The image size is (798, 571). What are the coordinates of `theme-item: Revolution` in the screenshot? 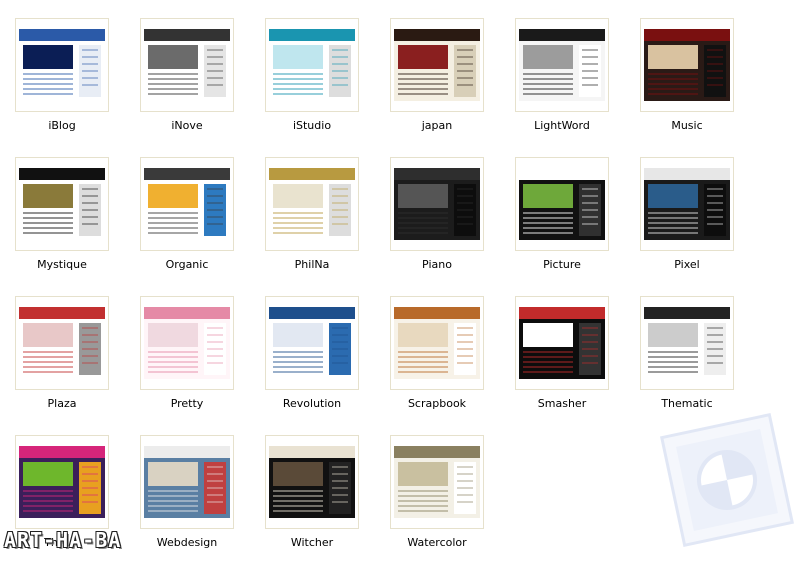 It's located at (312, 364).